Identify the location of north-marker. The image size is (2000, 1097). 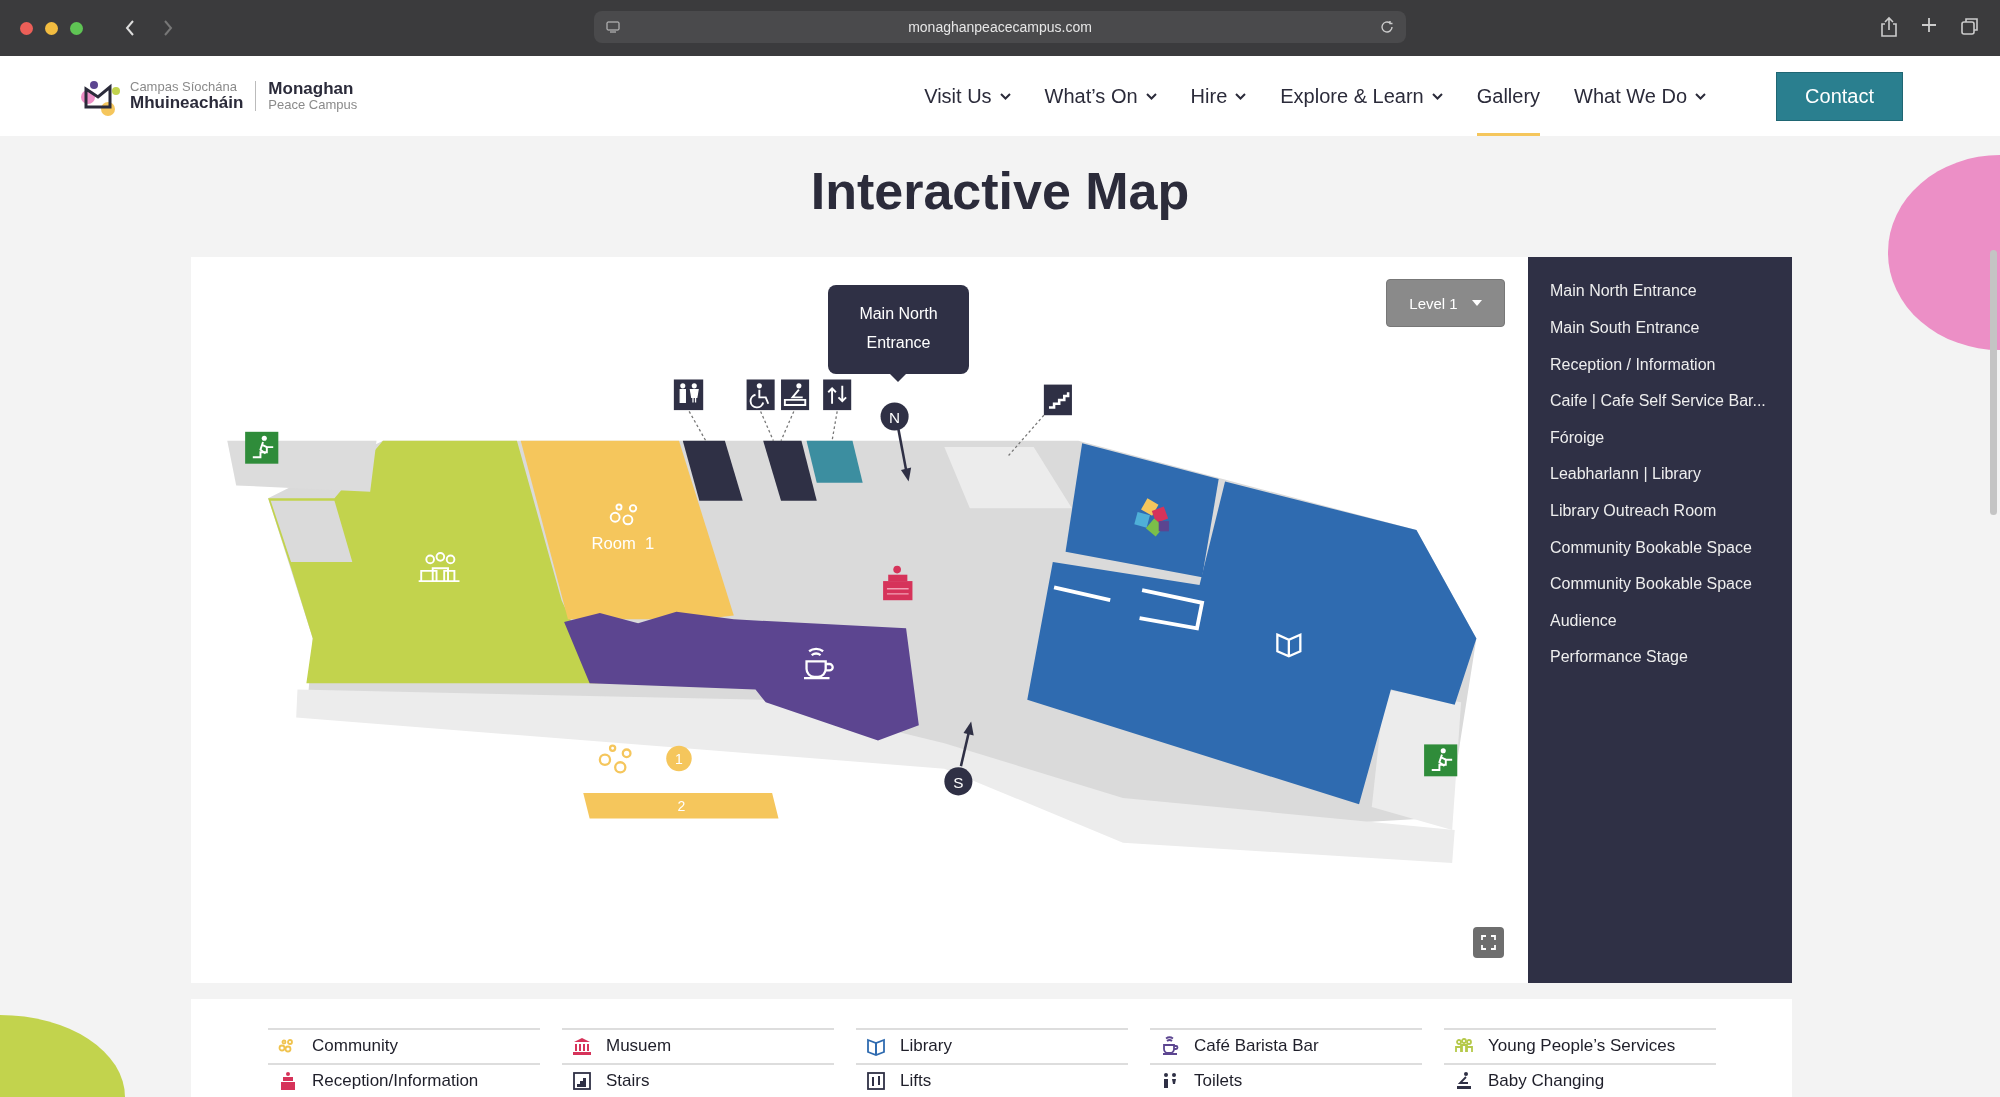
(894, 416).